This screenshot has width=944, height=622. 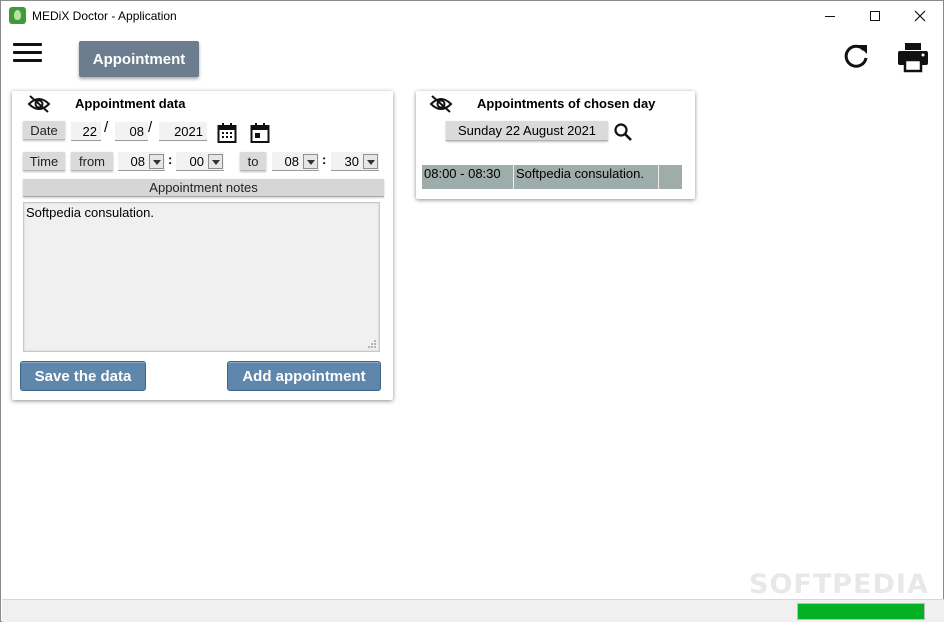 What do you see at coordinates (227, 133) in the screenshot?
I see `calendar-icon` at bounding box center [227, 133].